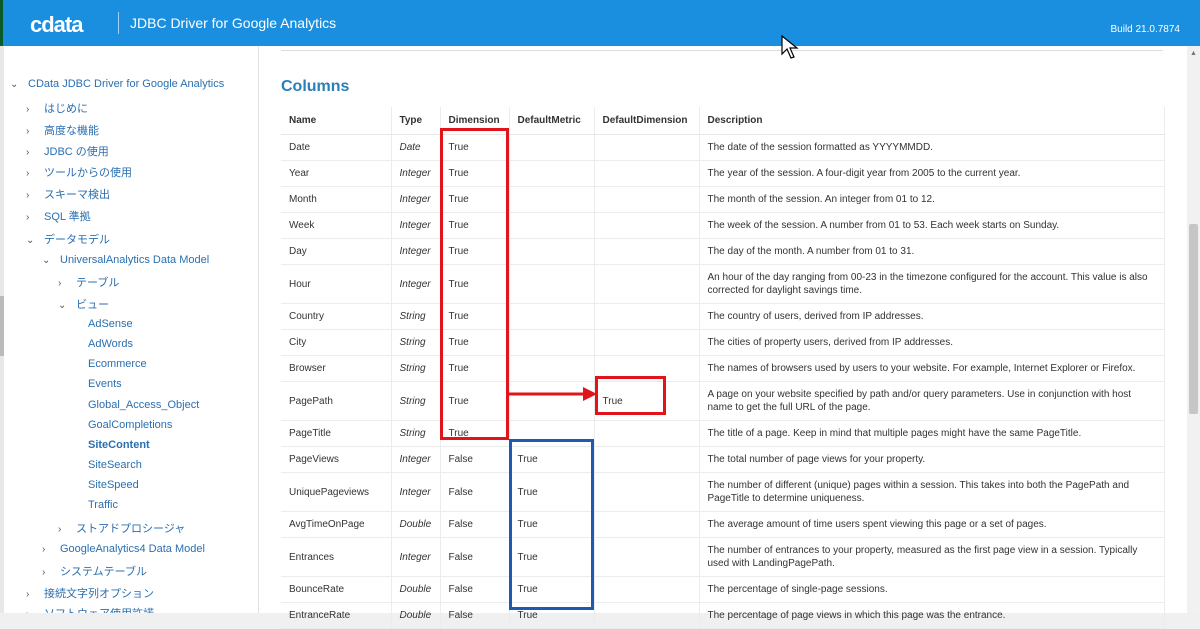 The width and height of the screenshot is (1200, 629). I want to click on sidebar-item: ⌄ データモデル, so click(68, 239).